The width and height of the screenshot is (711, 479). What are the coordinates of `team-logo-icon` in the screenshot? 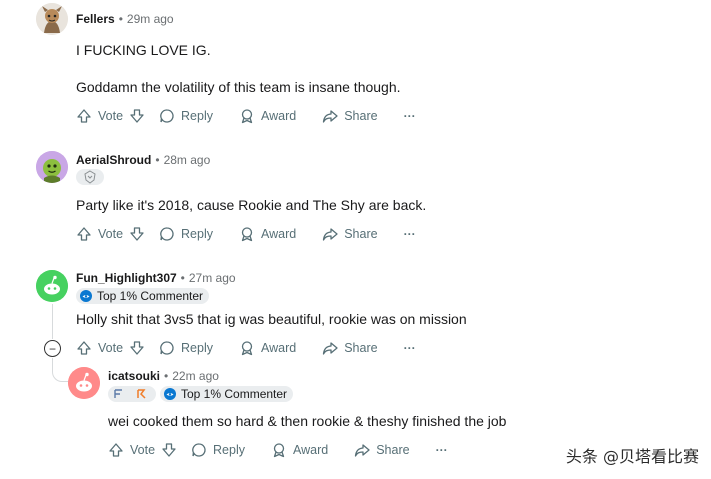 It's located at (130, 394).